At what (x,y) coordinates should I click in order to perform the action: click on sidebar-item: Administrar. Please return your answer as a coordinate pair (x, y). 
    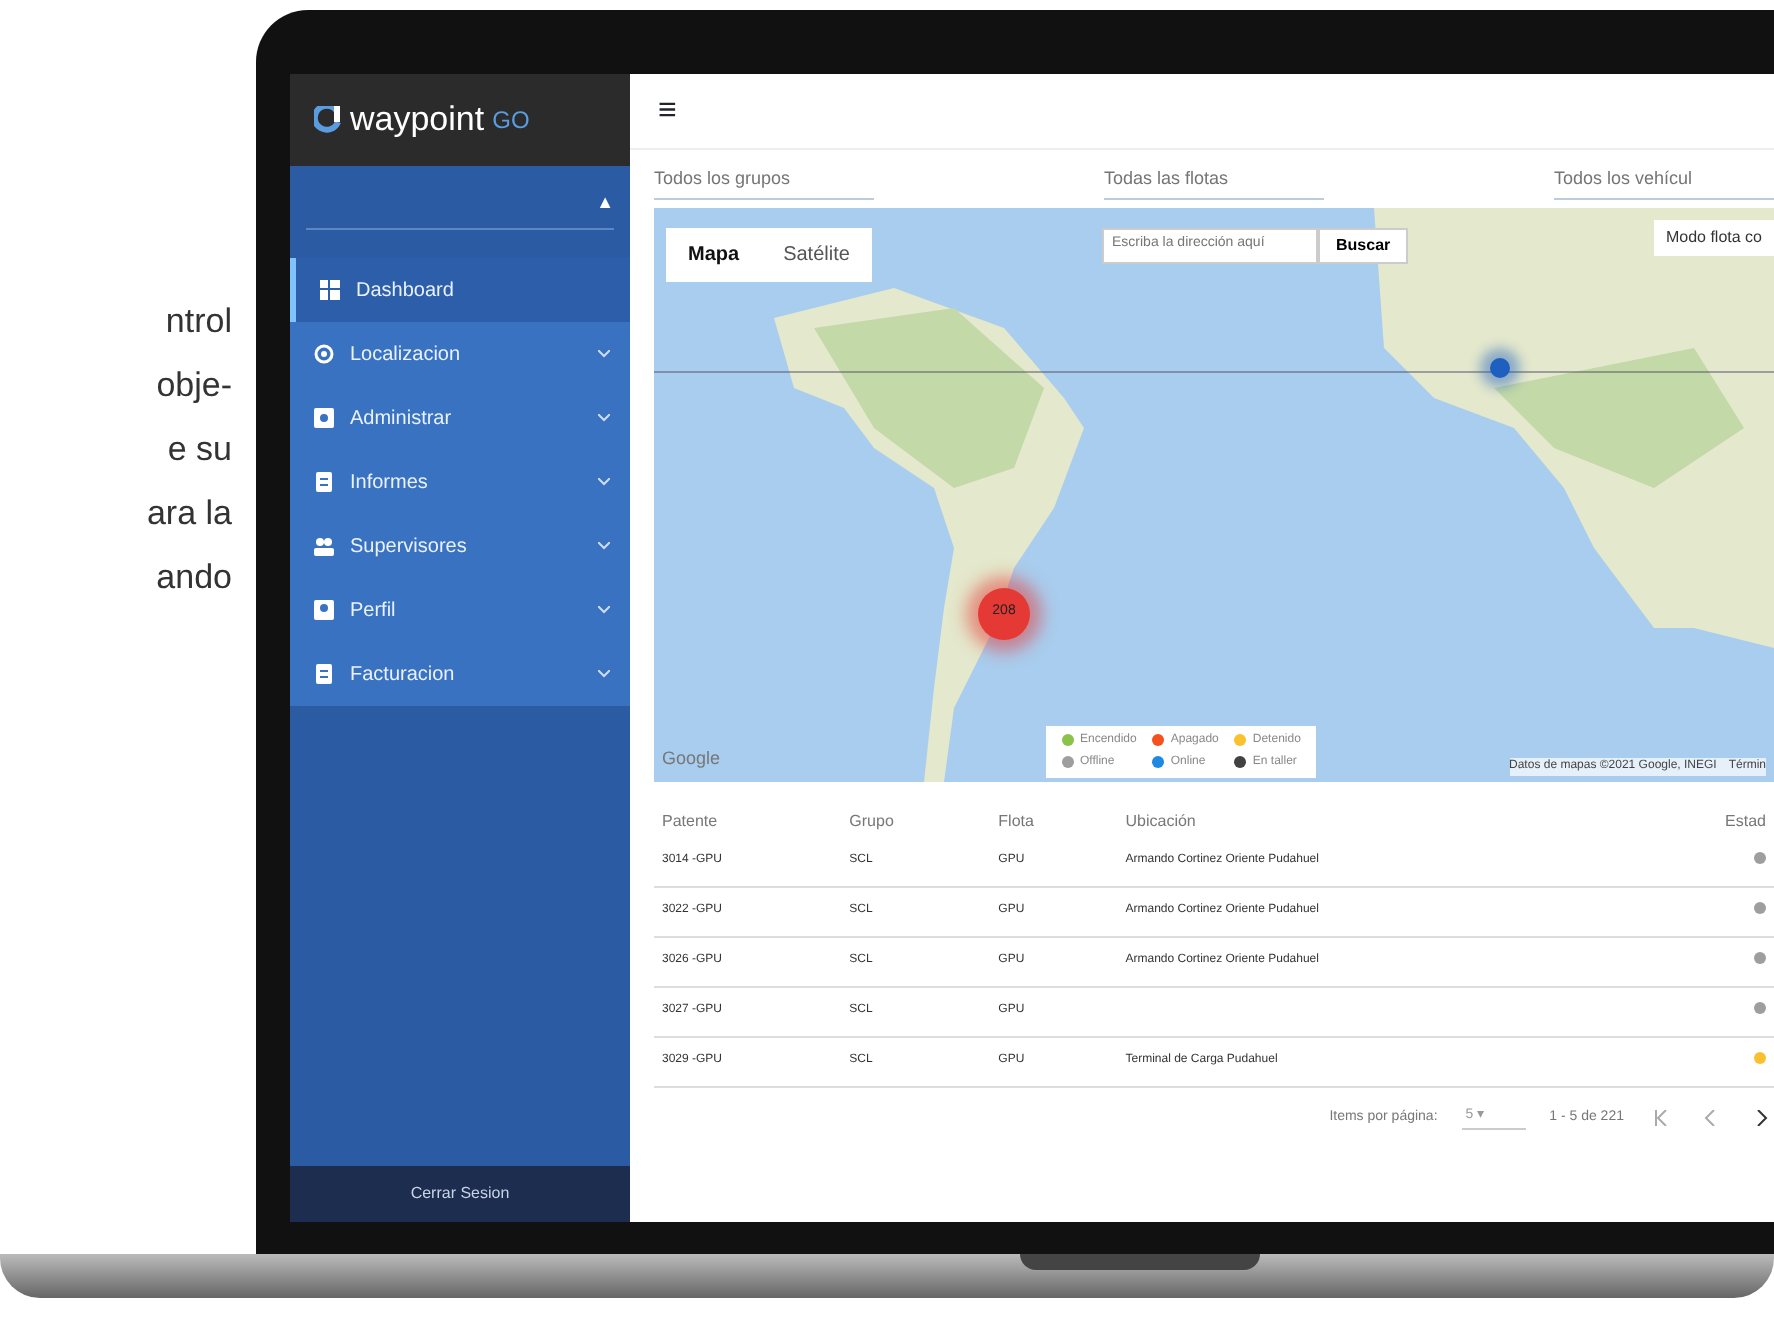
    Looking at the image, I should click on (460, 418).